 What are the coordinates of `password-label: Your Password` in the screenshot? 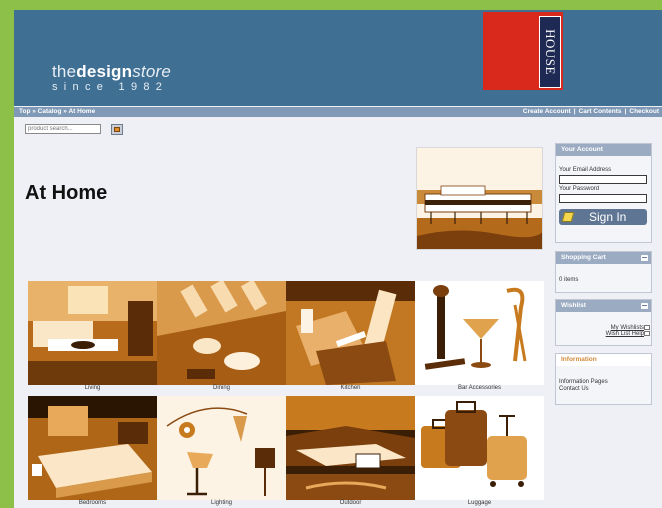 It's located at (579, 189).